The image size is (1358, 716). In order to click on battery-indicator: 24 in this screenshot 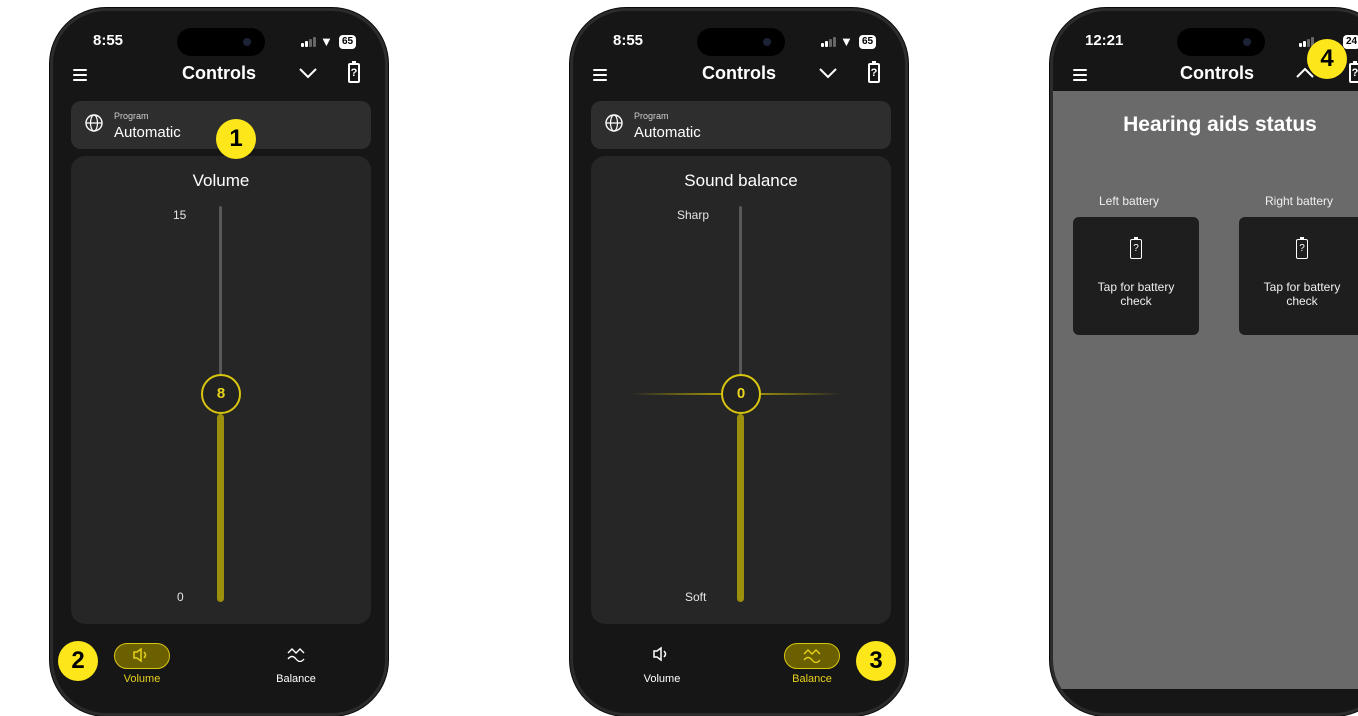, I will do `click(1350, 42)`.